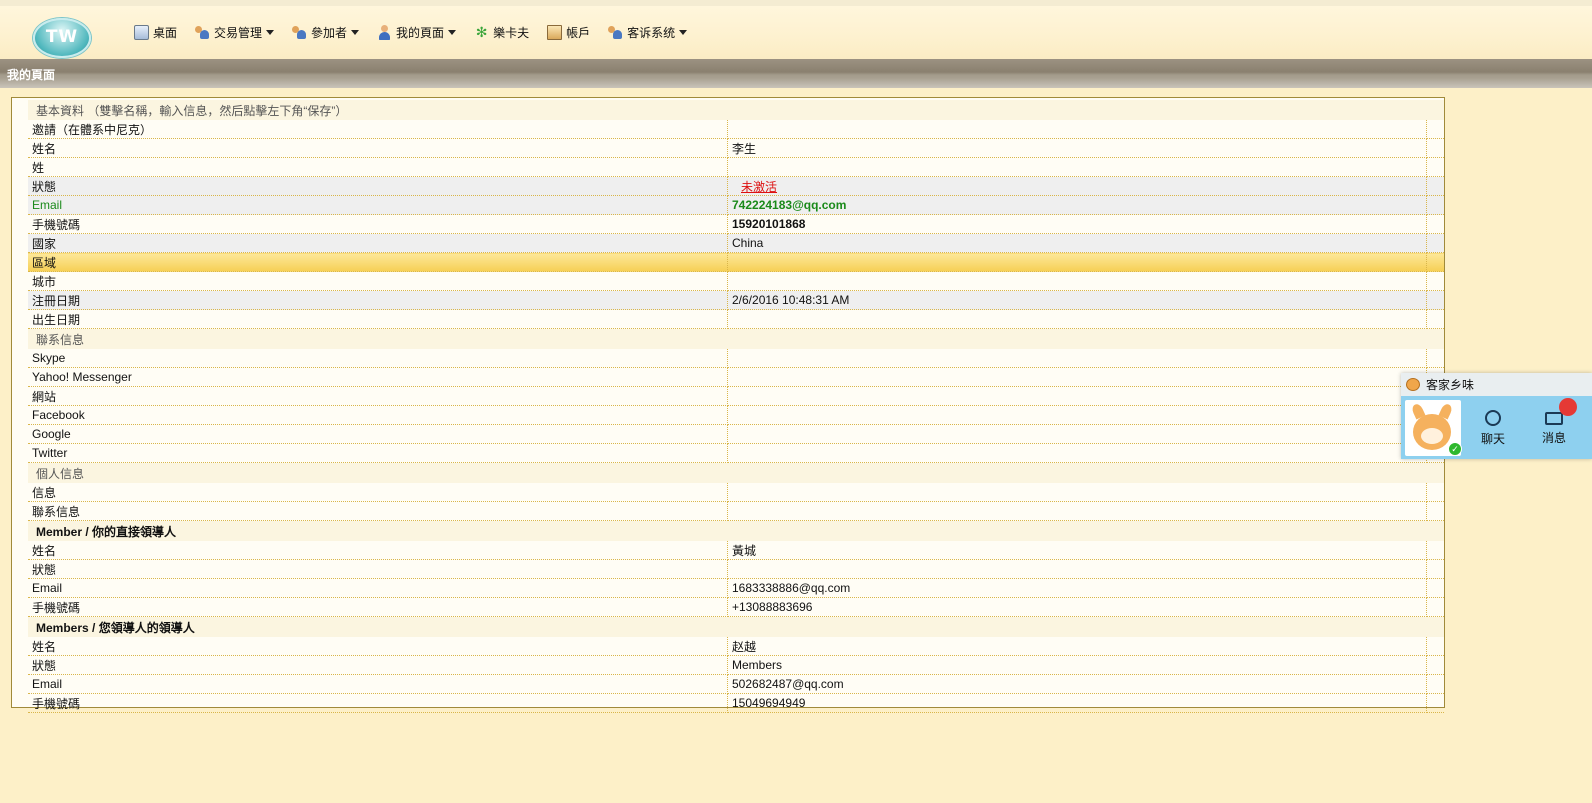 The height and width of the screenshot is (803, 1592). What do you see at coordinates (1077, 300) in the screenshot?
I see `field-value: 2/6/2016 10:48:31 AM` at bounding box center [1077, 300].